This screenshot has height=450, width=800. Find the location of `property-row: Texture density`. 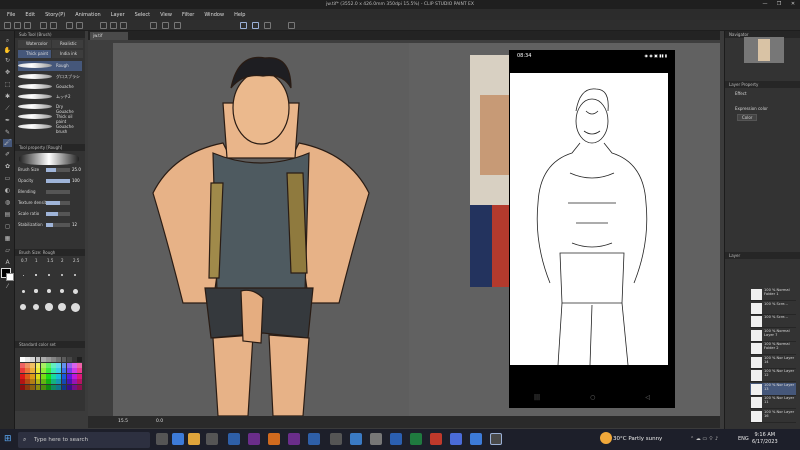

property-row: Texture density is located at coordinates (49, 203).